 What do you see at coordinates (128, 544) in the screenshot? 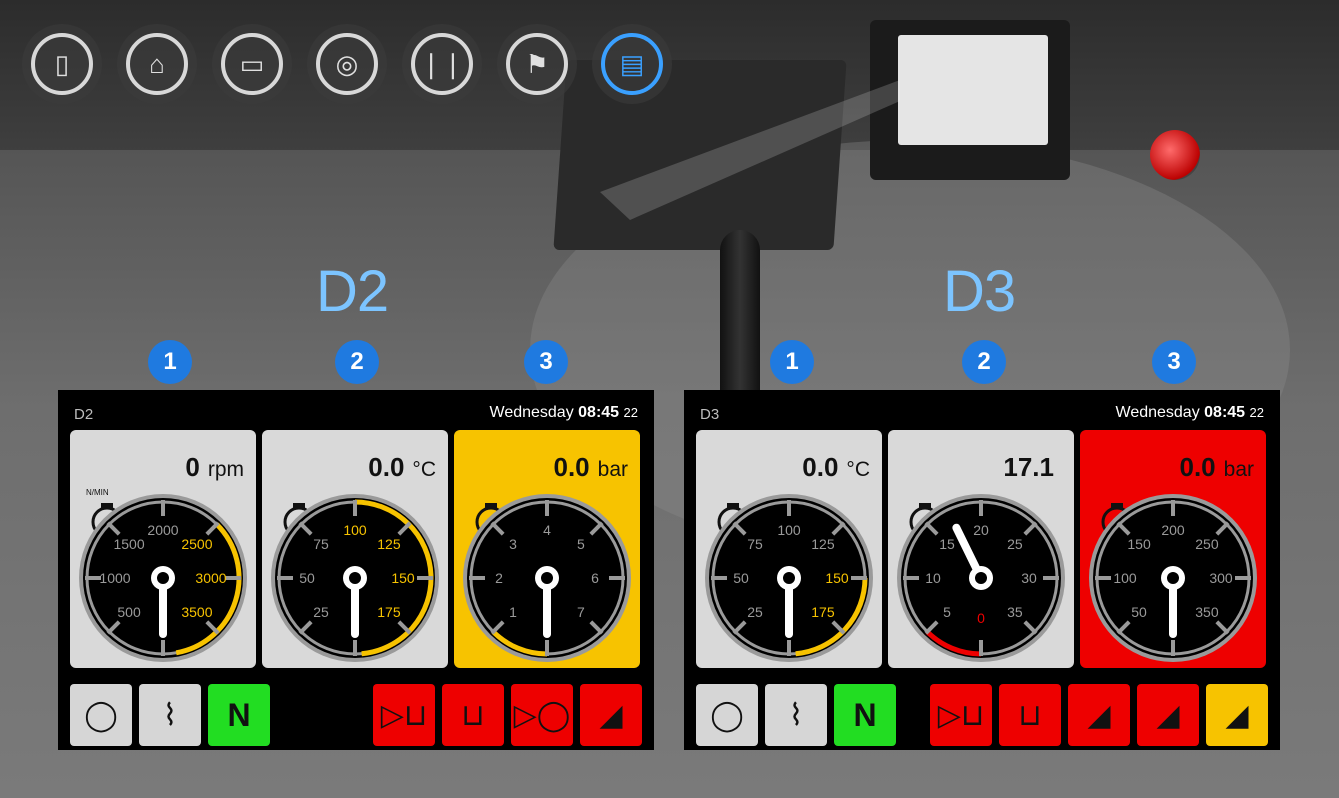
I see `gauge-tick-label: 1500` at bounding box center [128, 544].